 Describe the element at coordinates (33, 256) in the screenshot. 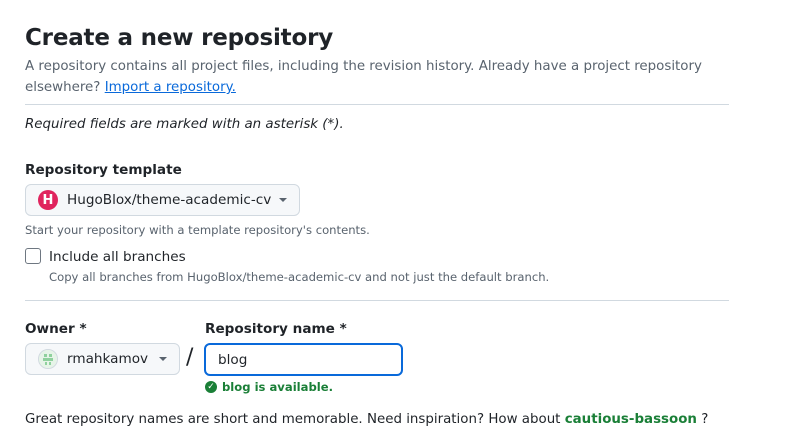

I see `include-all-branches-checkbox` at that location.